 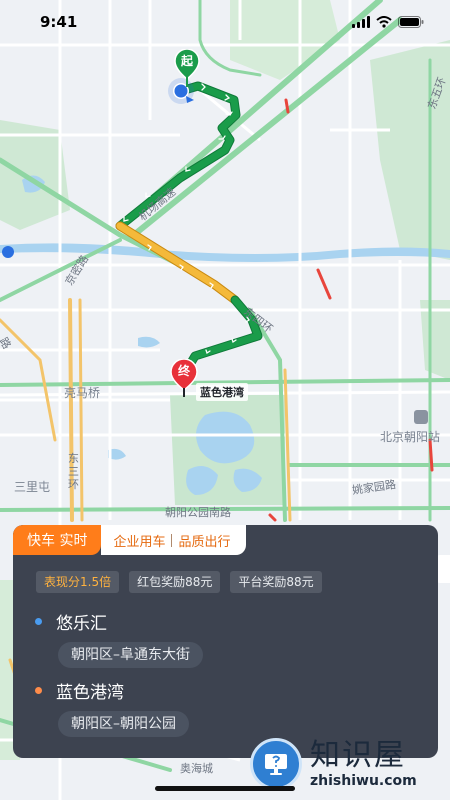 I want to click on map-label-beijing-chaoyang-station: 北京朝阳站, so click(x=410, y=437).